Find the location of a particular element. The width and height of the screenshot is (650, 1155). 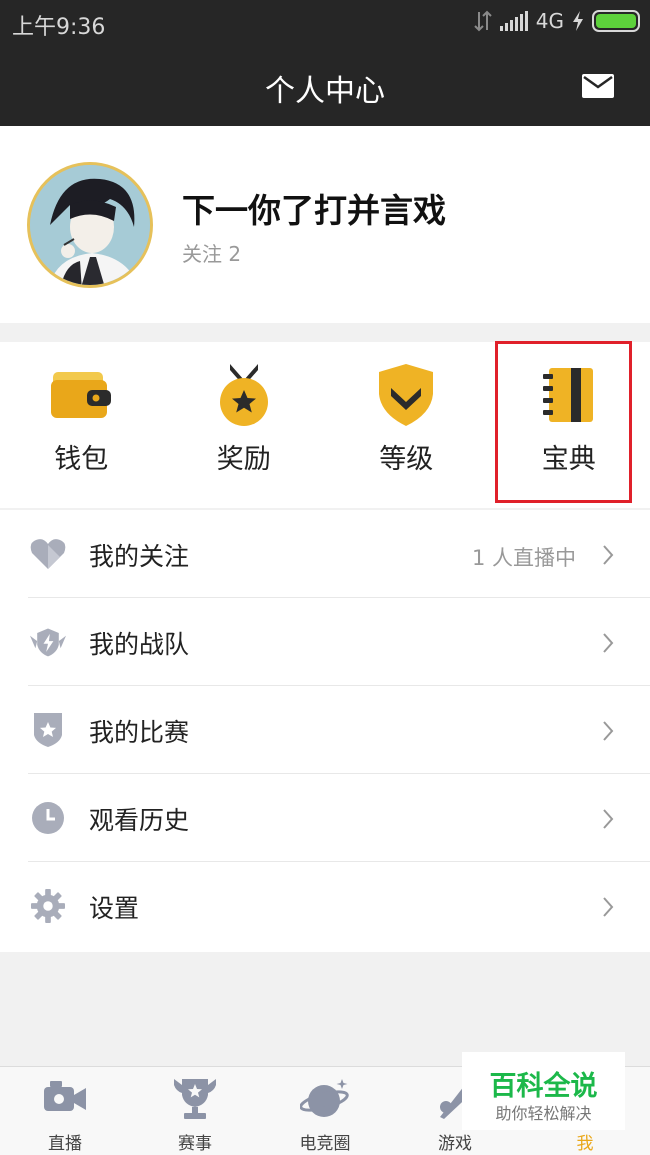

menu-item-following: 我的关注 1 人直播中 is located at coordinates (325, 554).